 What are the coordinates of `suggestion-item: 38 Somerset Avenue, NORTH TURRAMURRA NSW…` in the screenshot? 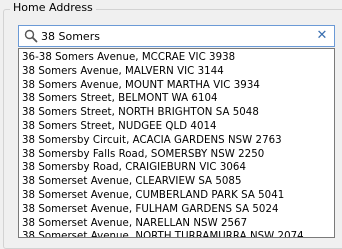 It's located at (176, 233).